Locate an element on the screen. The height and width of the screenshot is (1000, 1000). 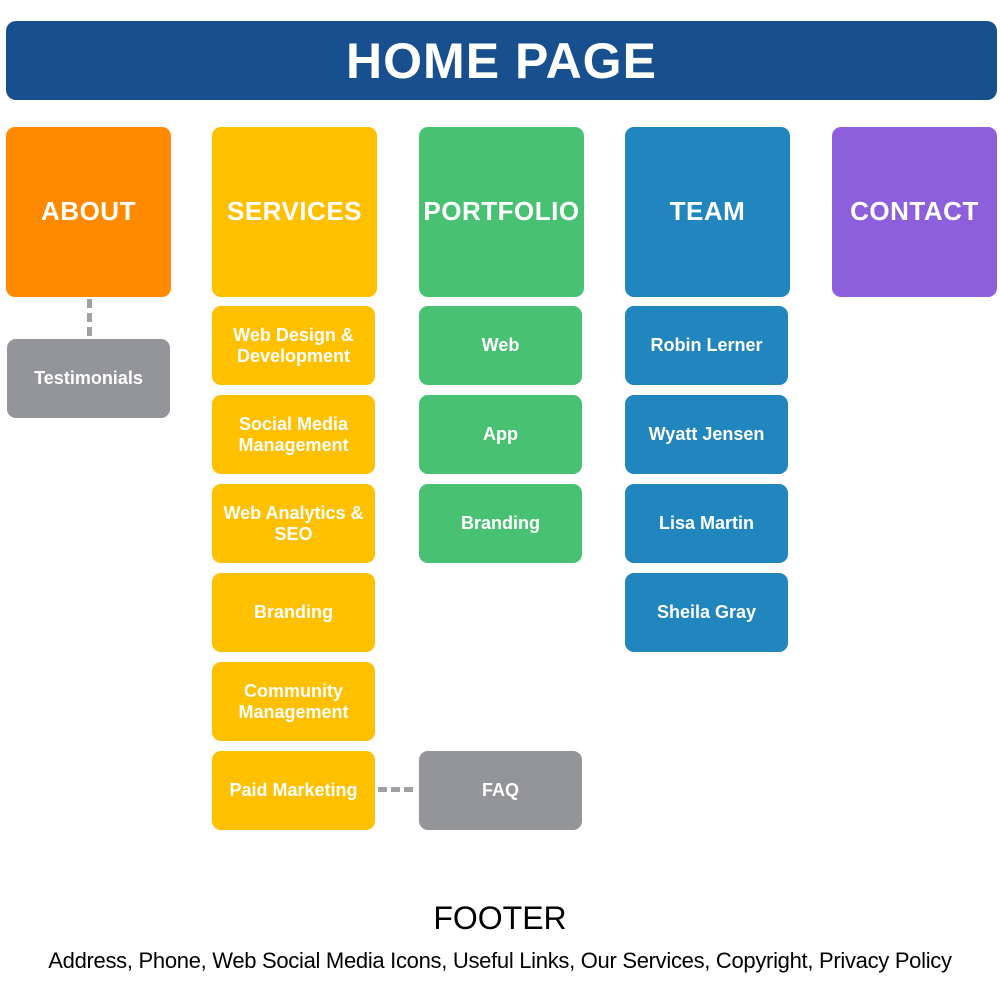
about-label: ABOUT is located at coordinates (88, 211).